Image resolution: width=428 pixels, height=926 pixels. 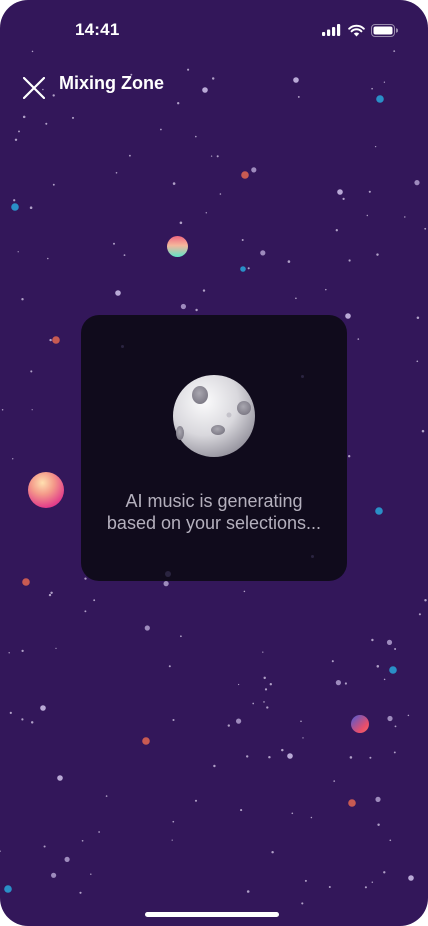 What do you see at coordinates (212, 914) in the screenshot?
I see `home-indicator` at bounding box center [212, 914].